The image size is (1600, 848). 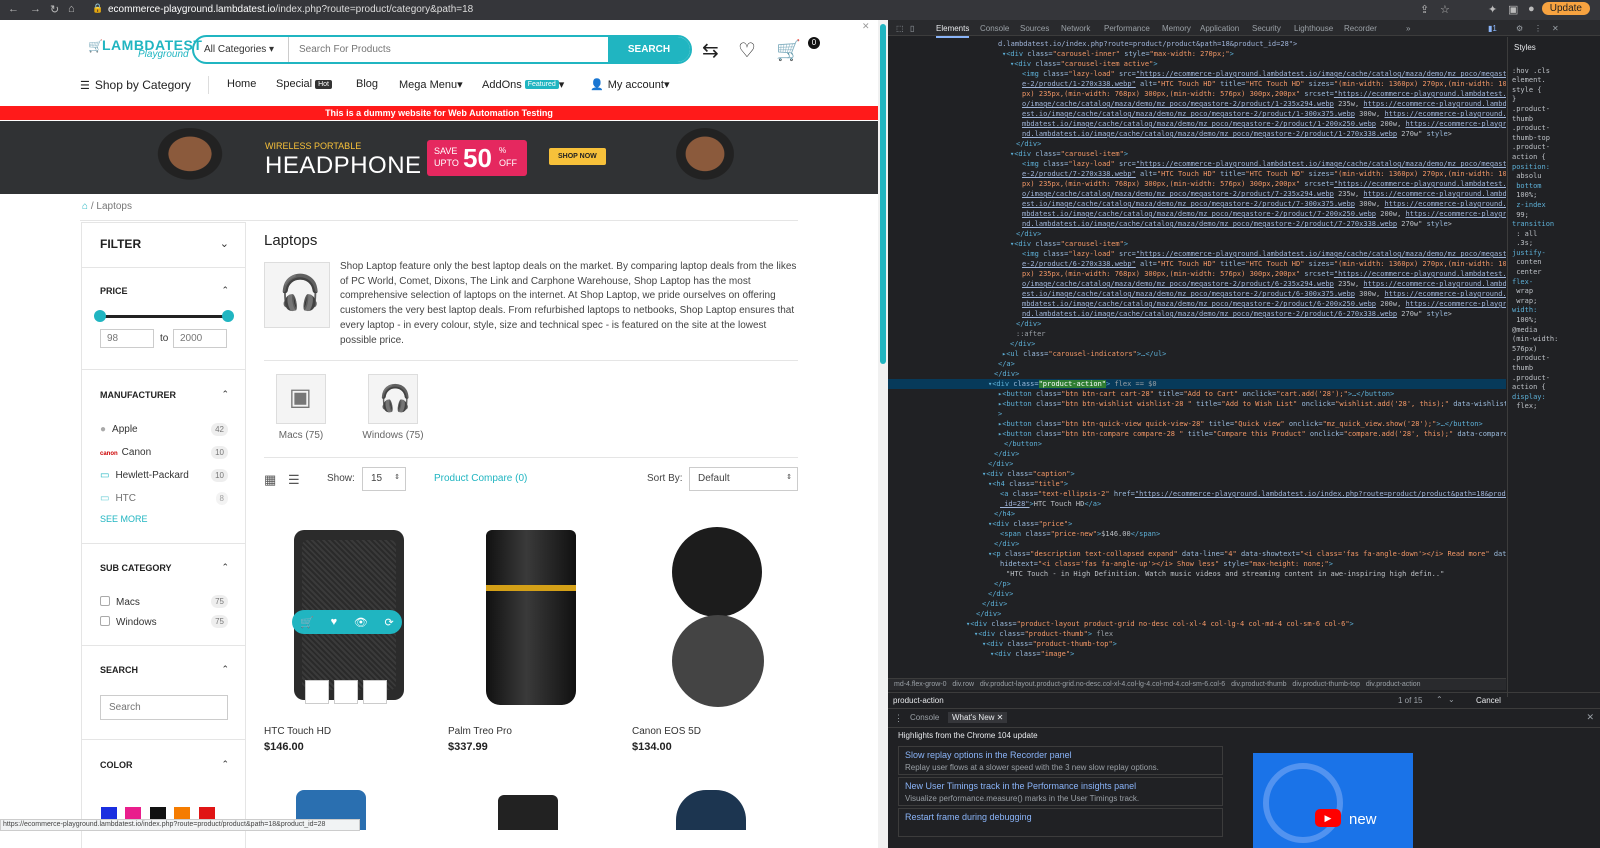 I want to click on extensions-icon: ✦, so click(x=1492, y=9).